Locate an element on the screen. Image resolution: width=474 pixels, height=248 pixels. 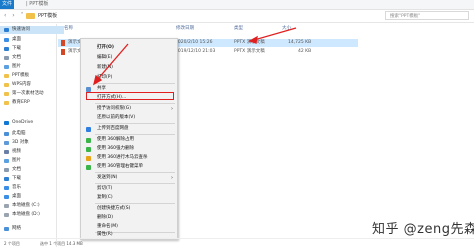
address-bar: ‹ › ˄ PPT模板 搜索"PPT模板" is located at coordinates (237, 16).